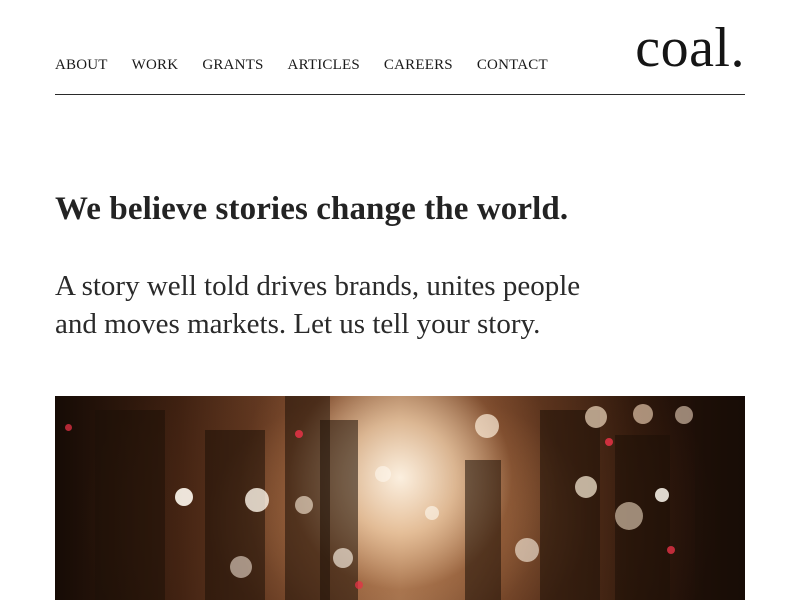 The image size is (800, 600). What do you see at coordinates (312, 209) in the screenshot?
I see `hero-headline: We believe stories change the world.` at bounding box center [312, 209].